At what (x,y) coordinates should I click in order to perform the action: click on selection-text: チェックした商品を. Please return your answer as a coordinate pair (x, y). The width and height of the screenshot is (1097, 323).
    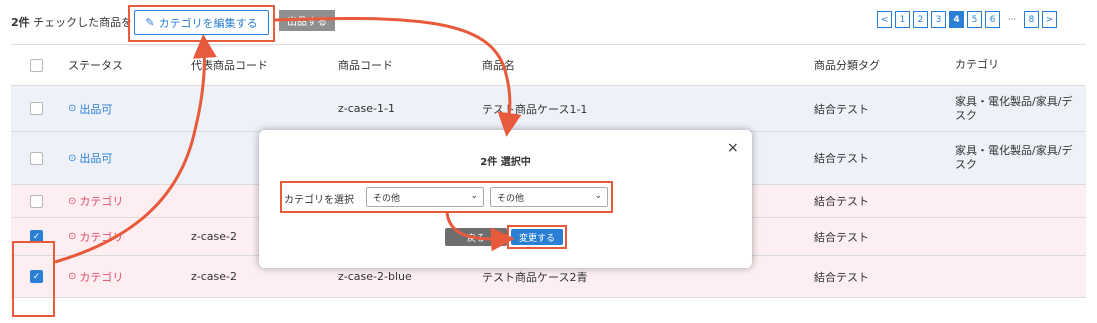
    Looking at the image, I should click on (83, 22).